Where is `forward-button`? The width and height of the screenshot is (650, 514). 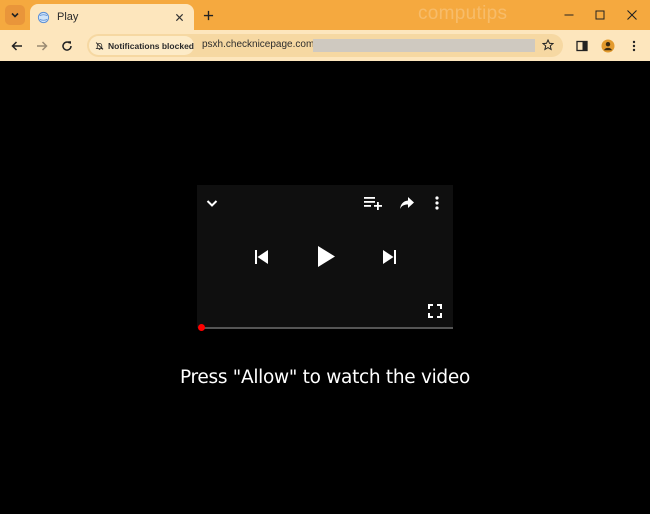
forward-button is located at coordinates (42, 46).